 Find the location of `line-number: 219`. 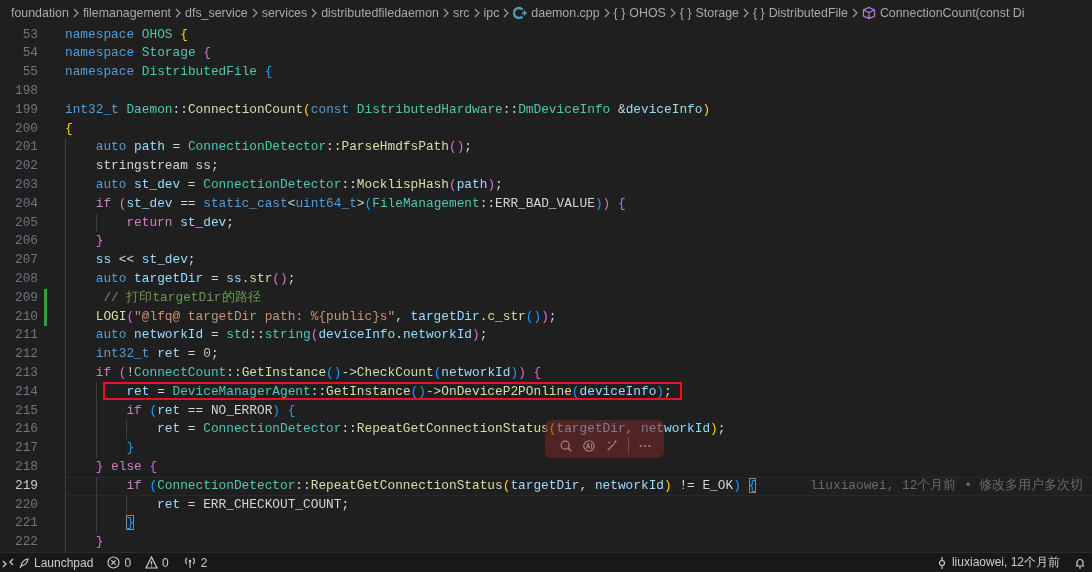

line-number: 219 is located at coordinates (25, 485).